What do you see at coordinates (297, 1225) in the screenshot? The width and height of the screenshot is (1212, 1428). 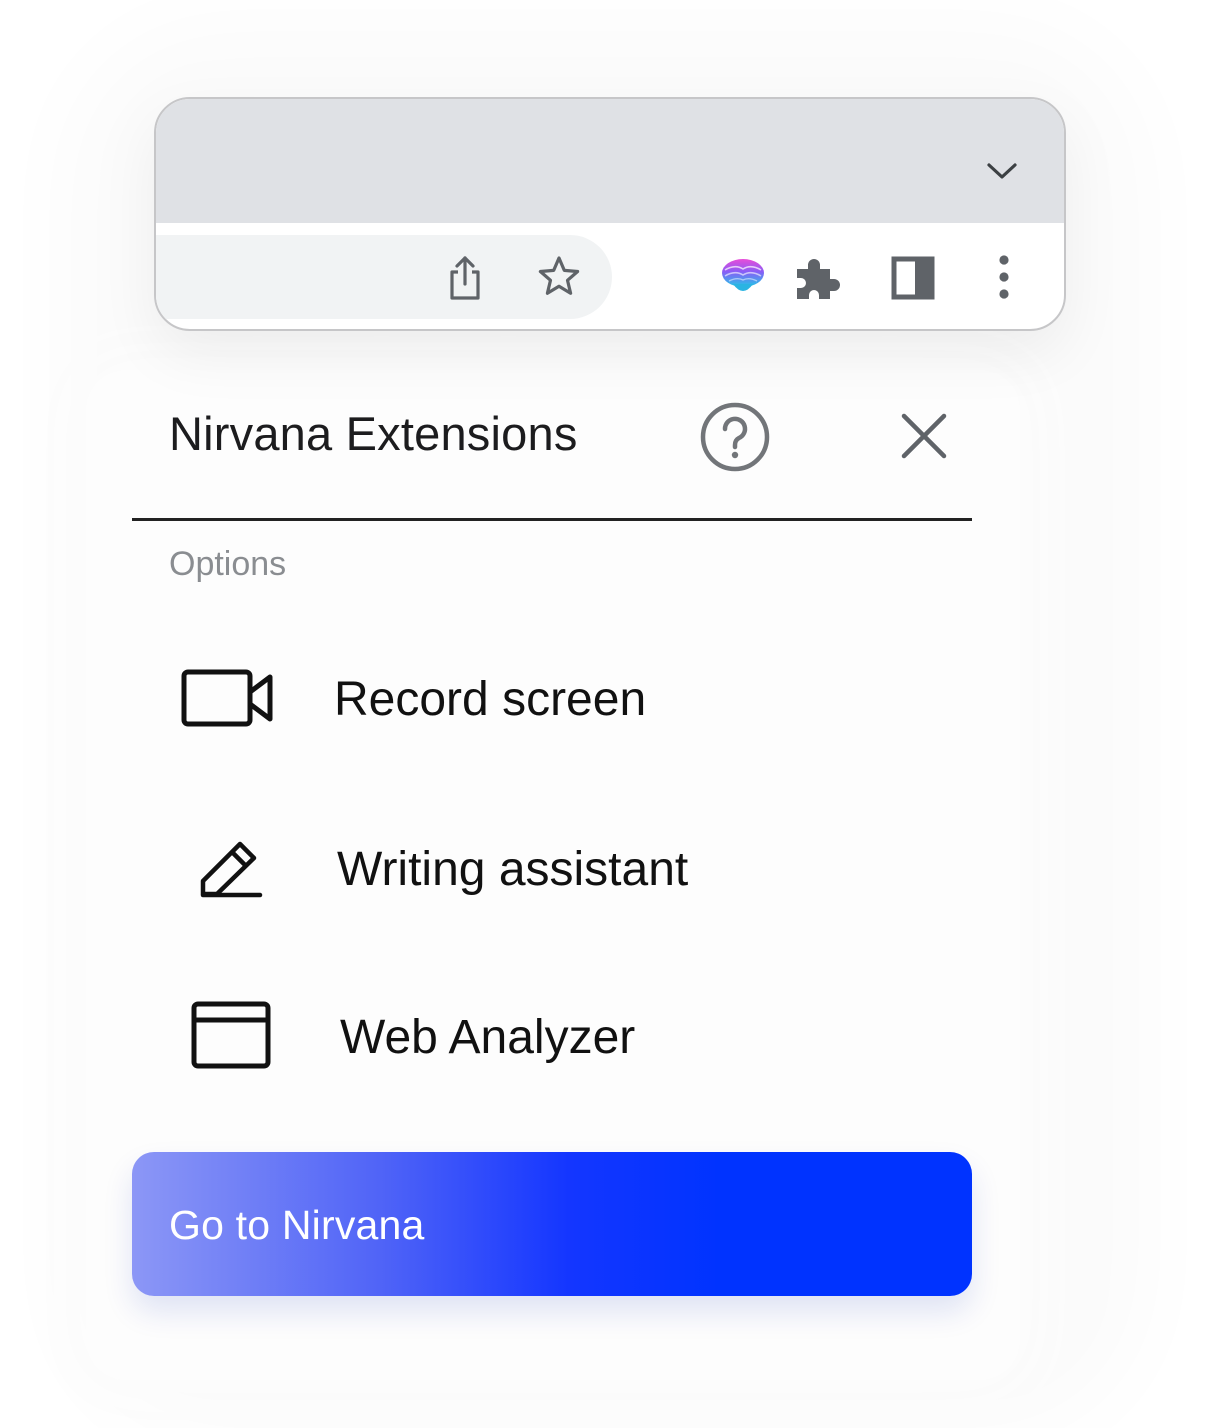 I see `go-to-nirvana-label: Go to Nirvana` at bounding box center [297, 1225].